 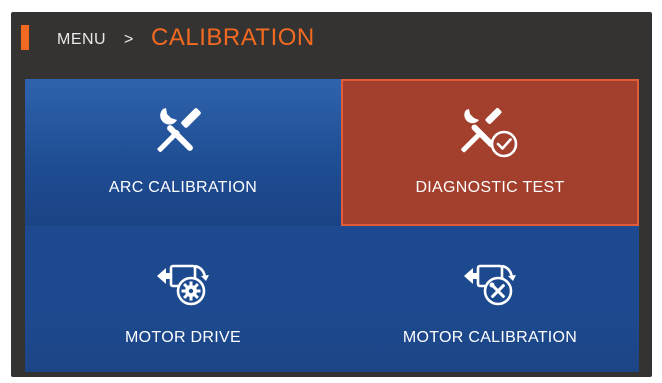 What do you see at coordinates (183, 337) in the screenshot?
I see `motor-drive-label: MOTOR DRIVE` at bounding box center [183, 337].